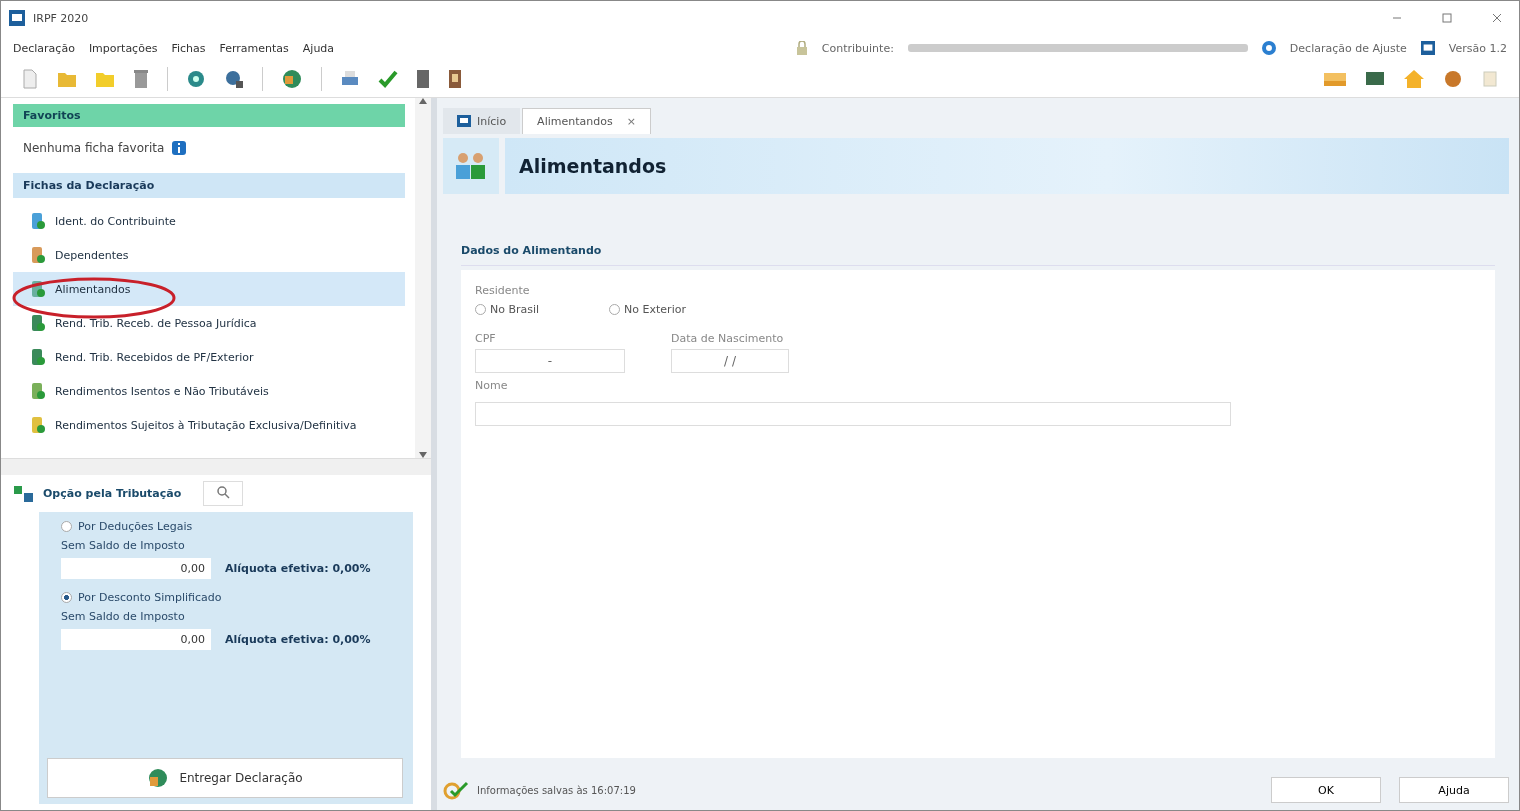 This screenshot has width=1520, height=811. What do you see at coordinates (112, 493) in the screenshot?
I see `opcao-title: Opção pela Tributação` at bounding box center [112, 493].